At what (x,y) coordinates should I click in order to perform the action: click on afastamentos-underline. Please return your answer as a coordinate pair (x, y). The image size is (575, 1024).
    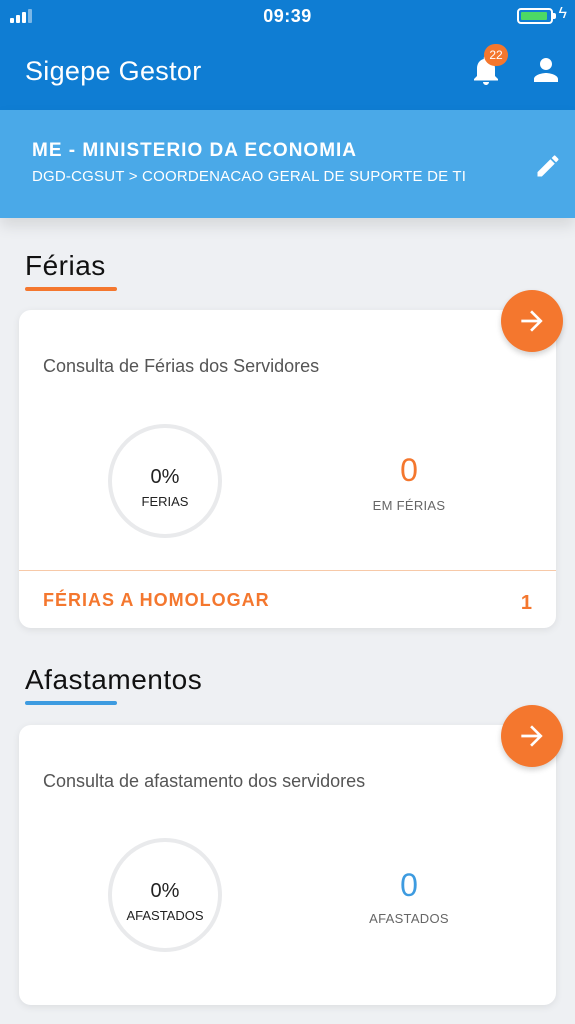
    Looking at the image, I should click on (71, 703).